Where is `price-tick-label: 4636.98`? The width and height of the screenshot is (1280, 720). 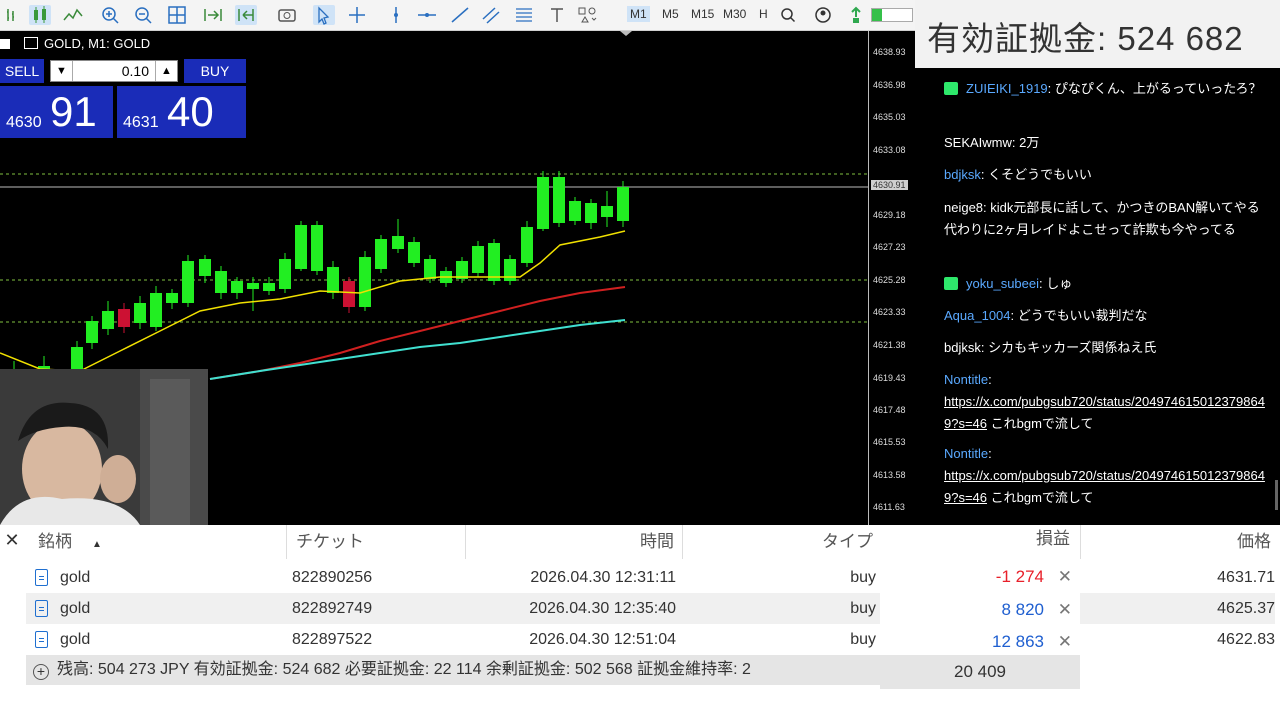
price-tick-label: 4636.98 is located at coordinates (889, 85).